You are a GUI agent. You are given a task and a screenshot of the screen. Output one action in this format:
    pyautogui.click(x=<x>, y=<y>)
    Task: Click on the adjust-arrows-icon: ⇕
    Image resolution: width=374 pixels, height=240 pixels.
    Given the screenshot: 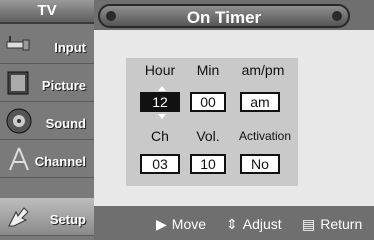 What is the action you would take?
    pyautogui.click(x=232, y=224)
    